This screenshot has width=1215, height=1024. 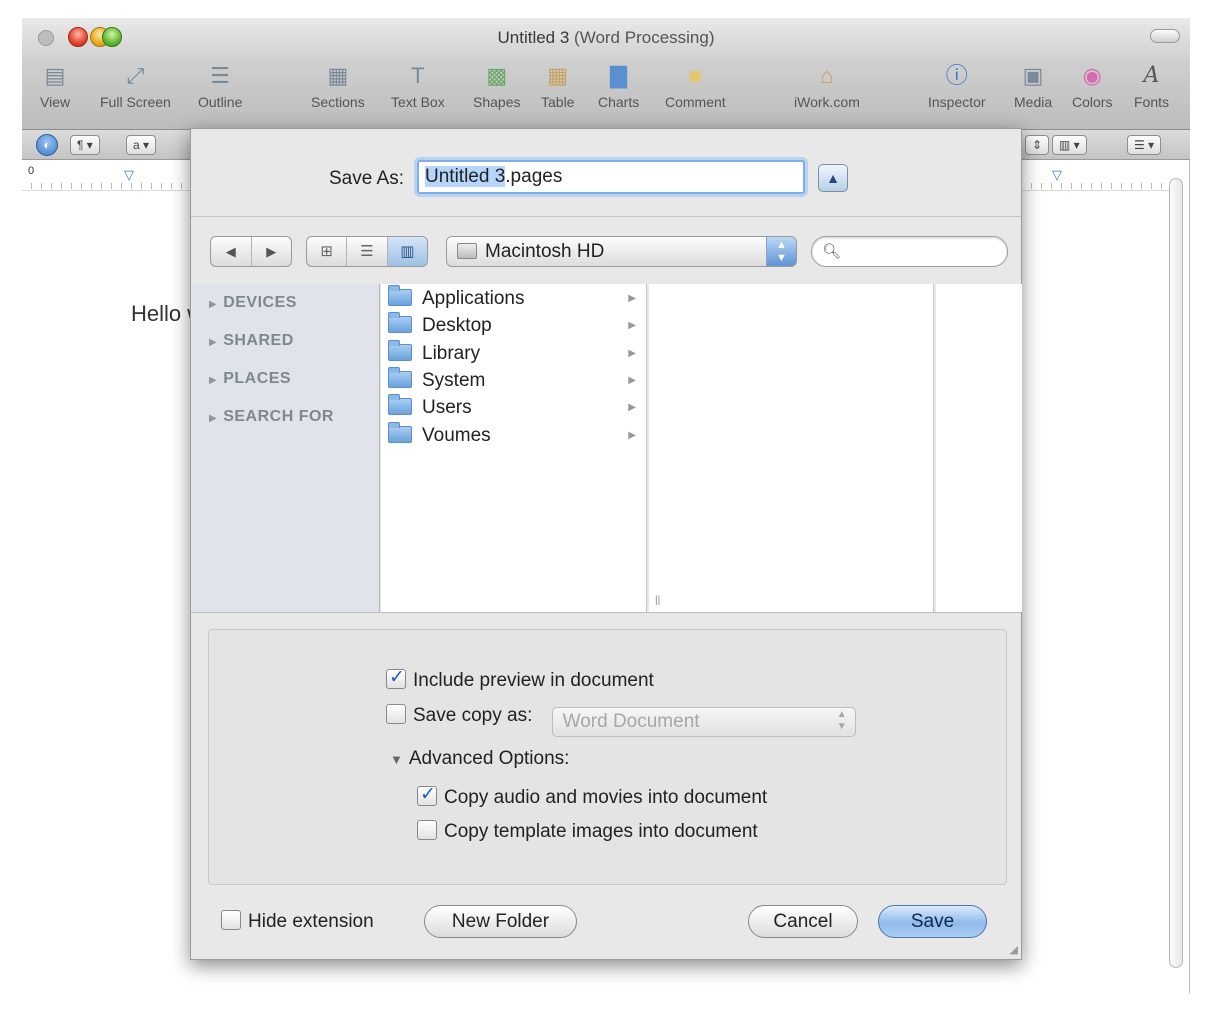 I want to click on columns-popup: ▥ ▾, so click(x=1069, y=145).